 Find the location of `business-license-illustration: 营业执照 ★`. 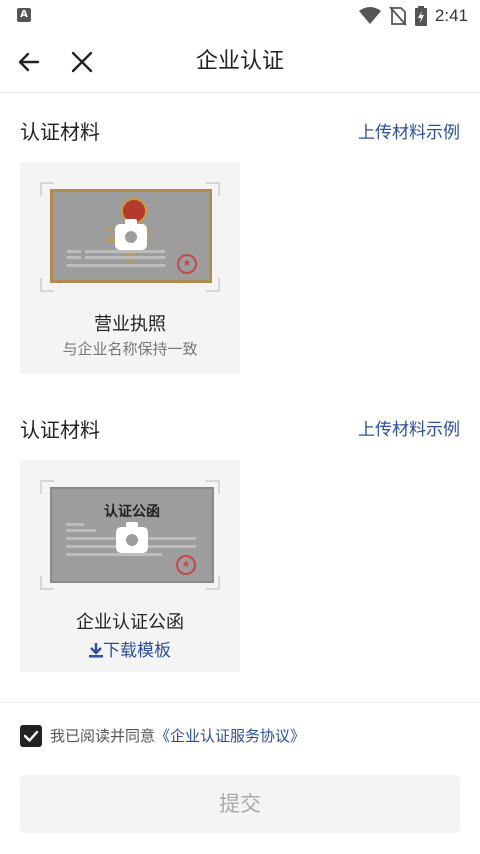

business-license-illustration: 营业执照 ★ is located at coordinates (131, 236).